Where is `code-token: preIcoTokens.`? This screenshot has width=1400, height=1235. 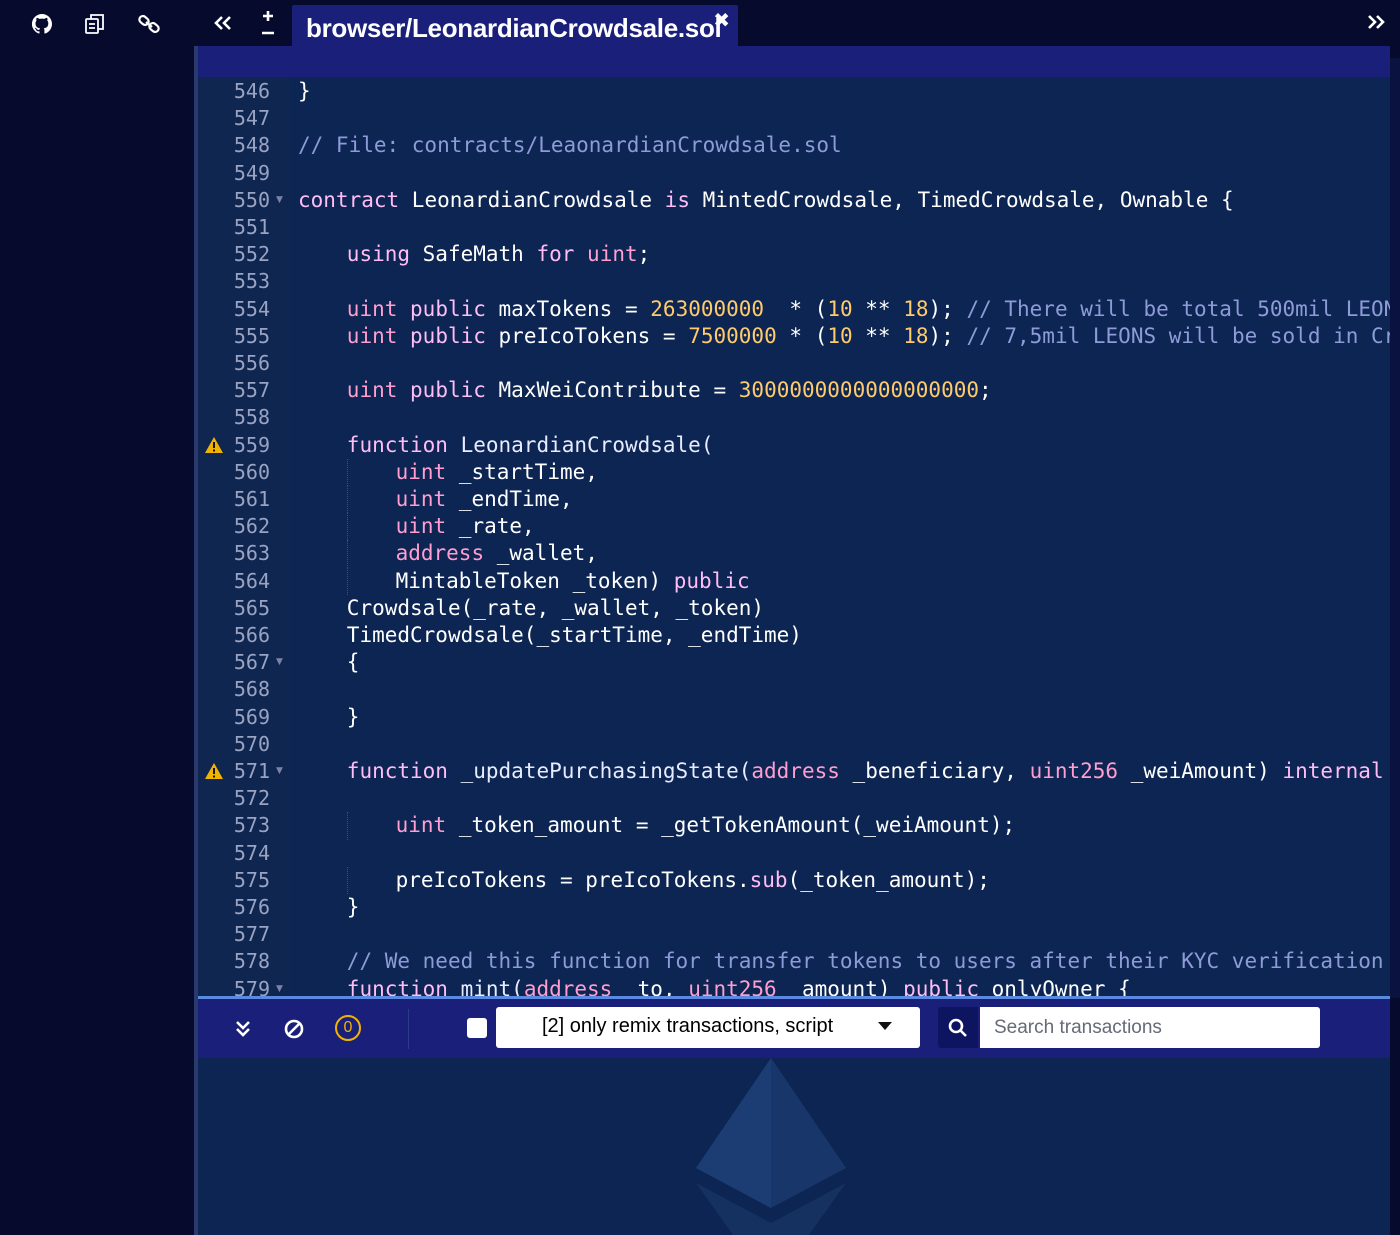
code-token: preIcoTokens. is located at coordinates (661, 879).